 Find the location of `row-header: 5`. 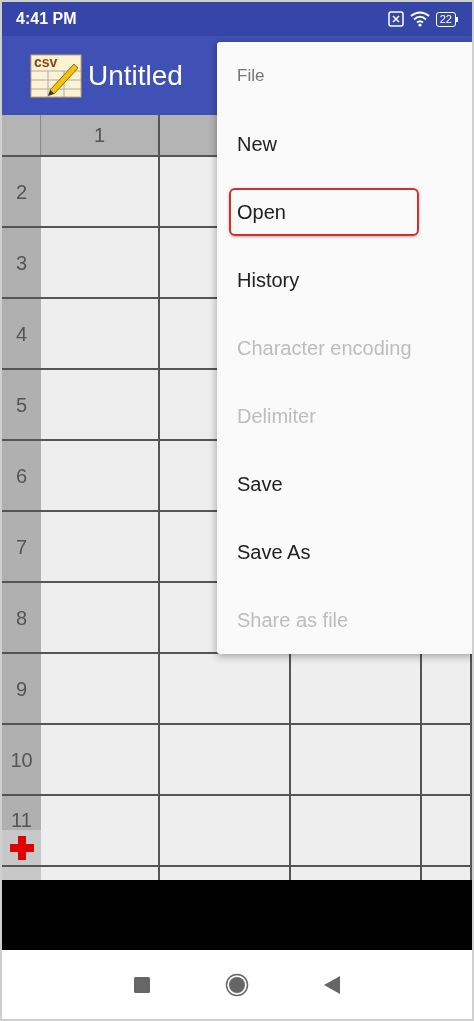

row-header: 5 is located at coordinates (21, 404).